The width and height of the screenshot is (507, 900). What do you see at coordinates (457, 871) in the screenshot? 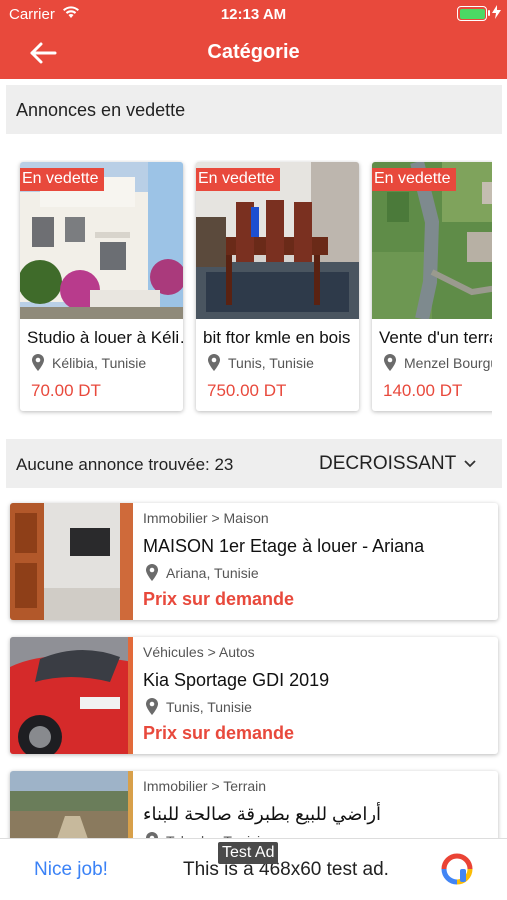
I see `ad-choices-logo-icon` at bounding box center [457, 871].